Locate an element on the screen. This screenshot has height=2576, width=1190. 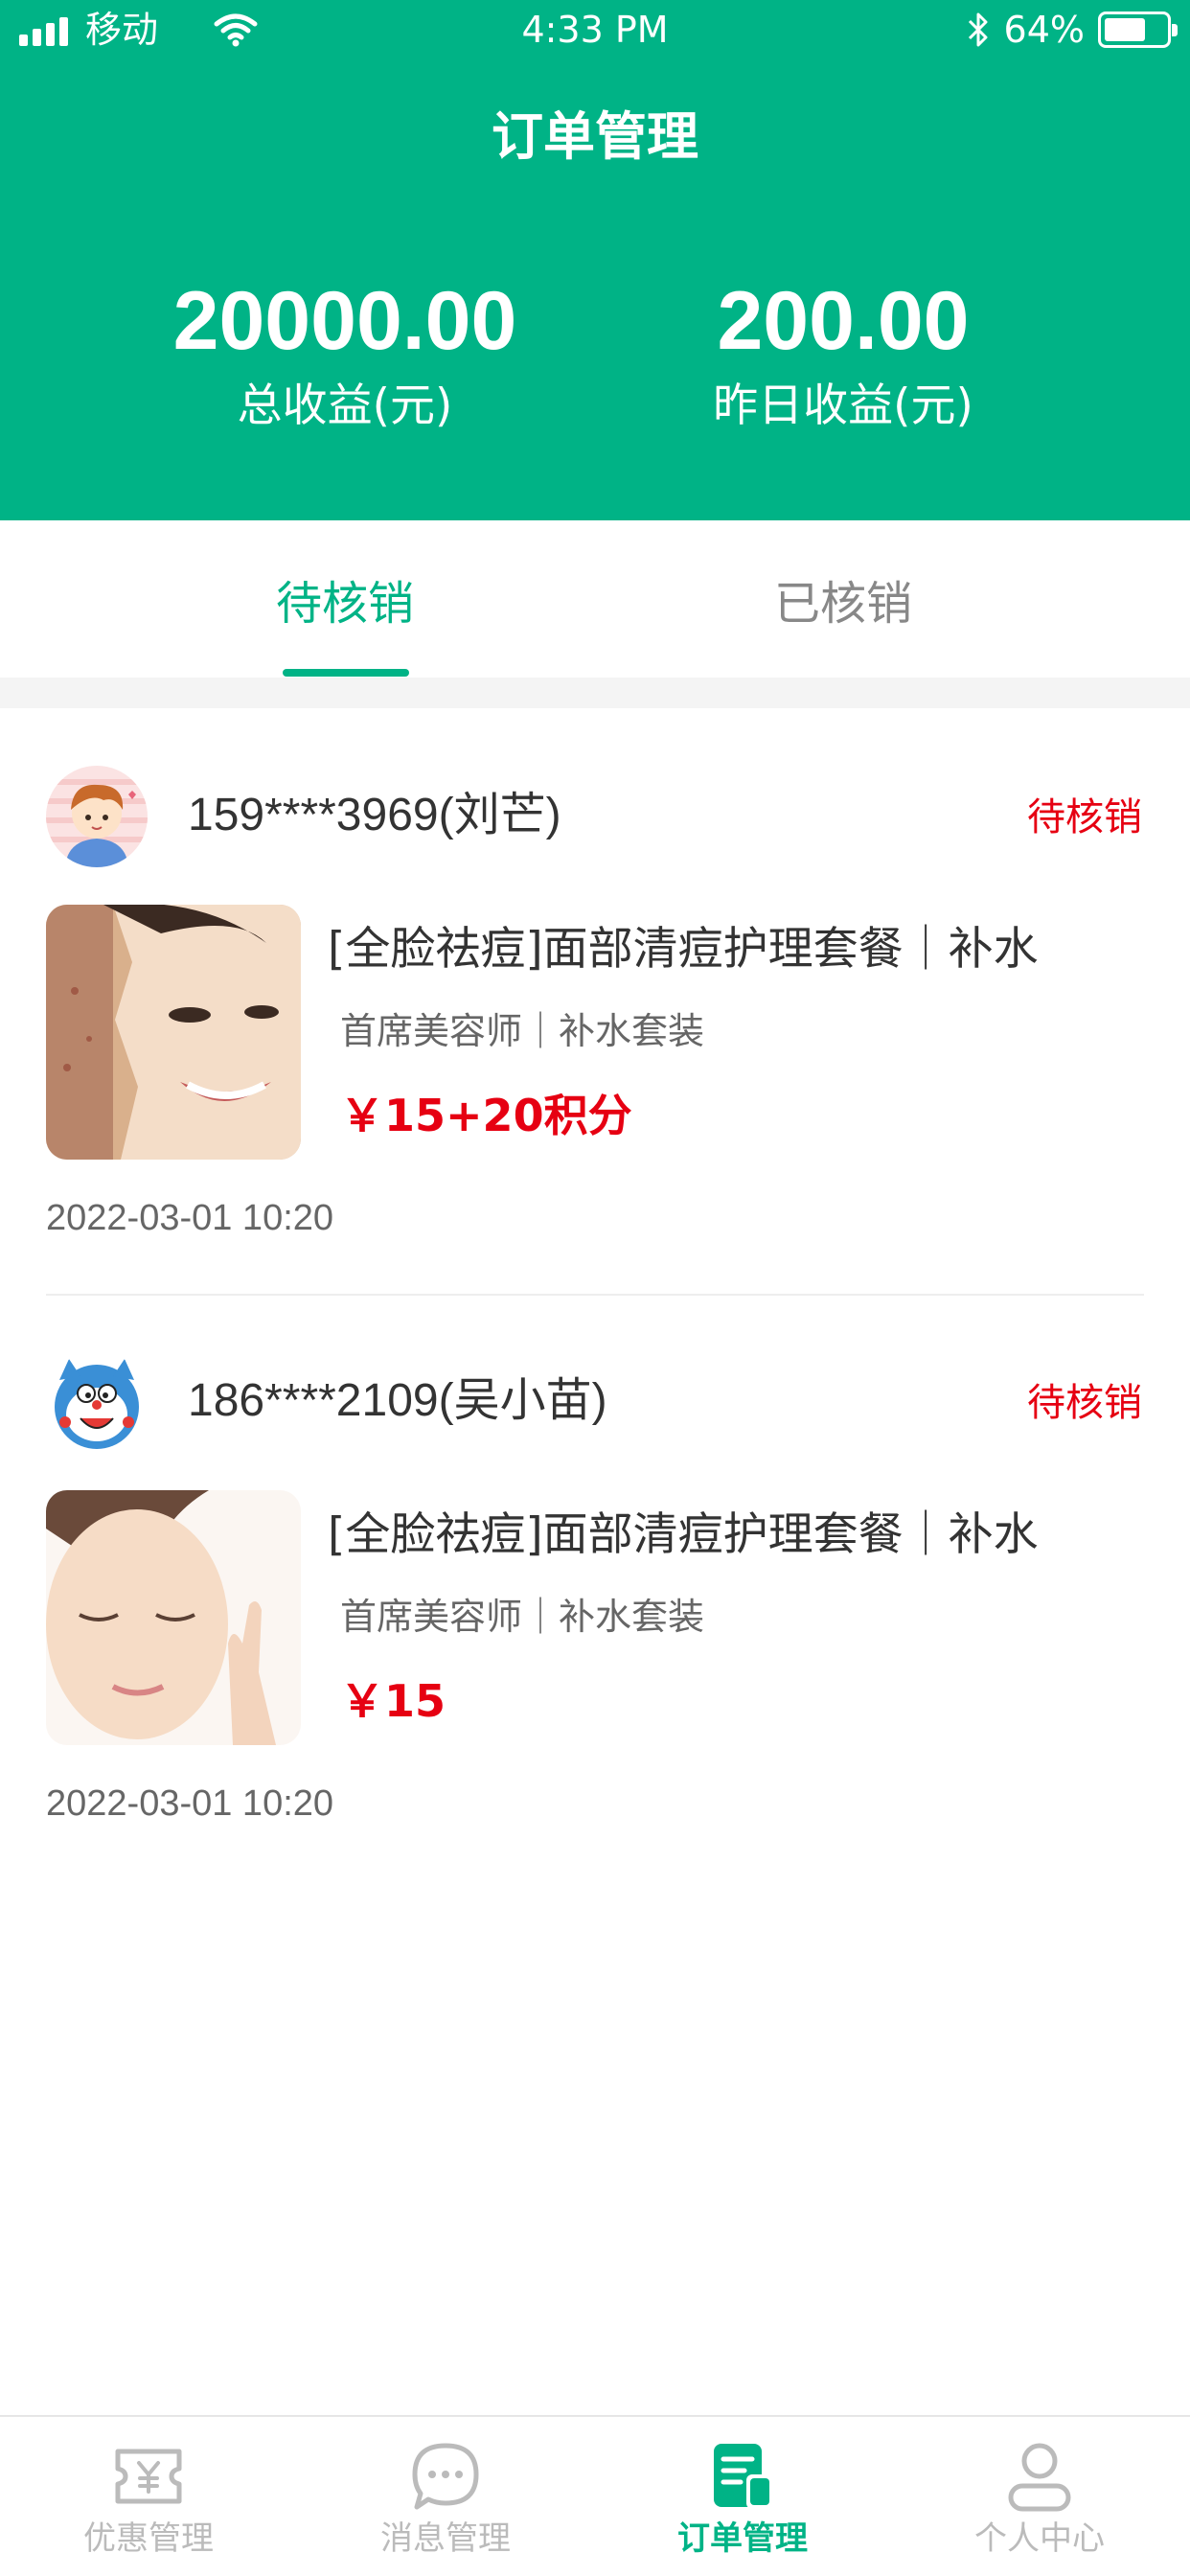
nav-item-orders: 订单管理 is located at coordinates (743, 2496).